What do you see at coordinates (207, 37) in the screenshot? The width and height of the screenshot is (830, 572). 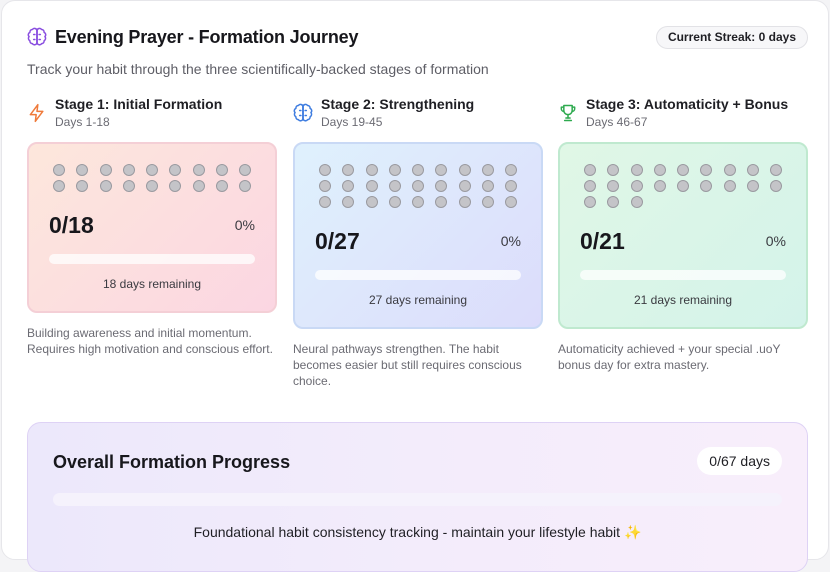 I see `page-title: Evening Prayer - Formation Journey` at bounding box center [207, 37].